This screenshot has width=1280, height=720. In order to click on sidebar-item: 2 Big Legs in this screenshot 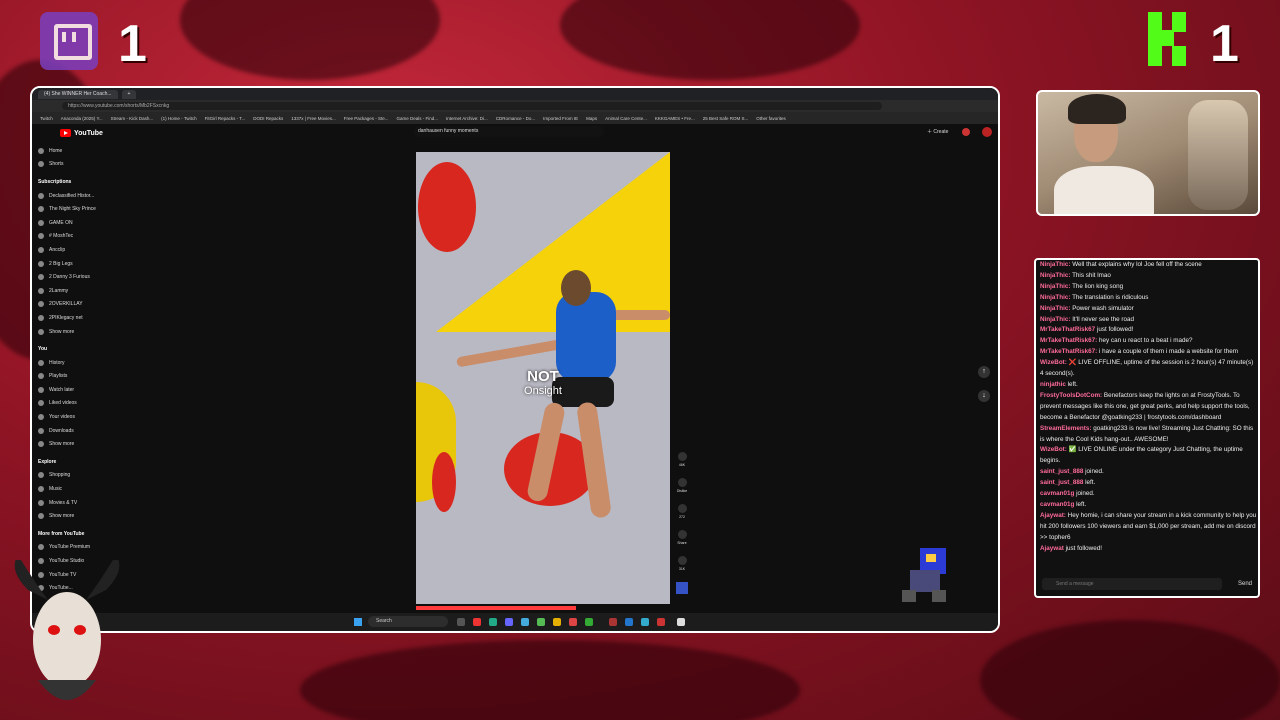, I will do `click(80, 264)`.